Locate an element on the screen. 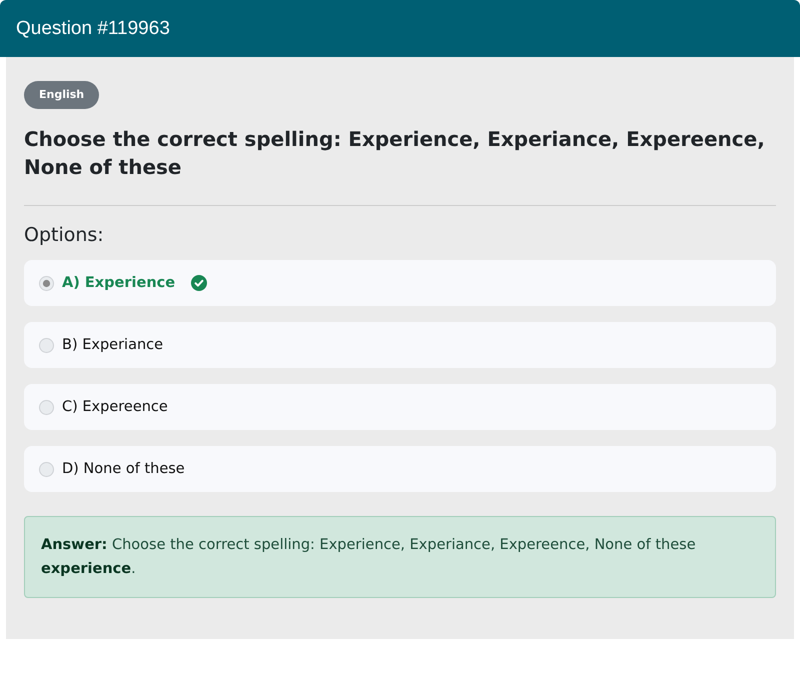  option-card: A) Experience is located at coordinates (400, 283).